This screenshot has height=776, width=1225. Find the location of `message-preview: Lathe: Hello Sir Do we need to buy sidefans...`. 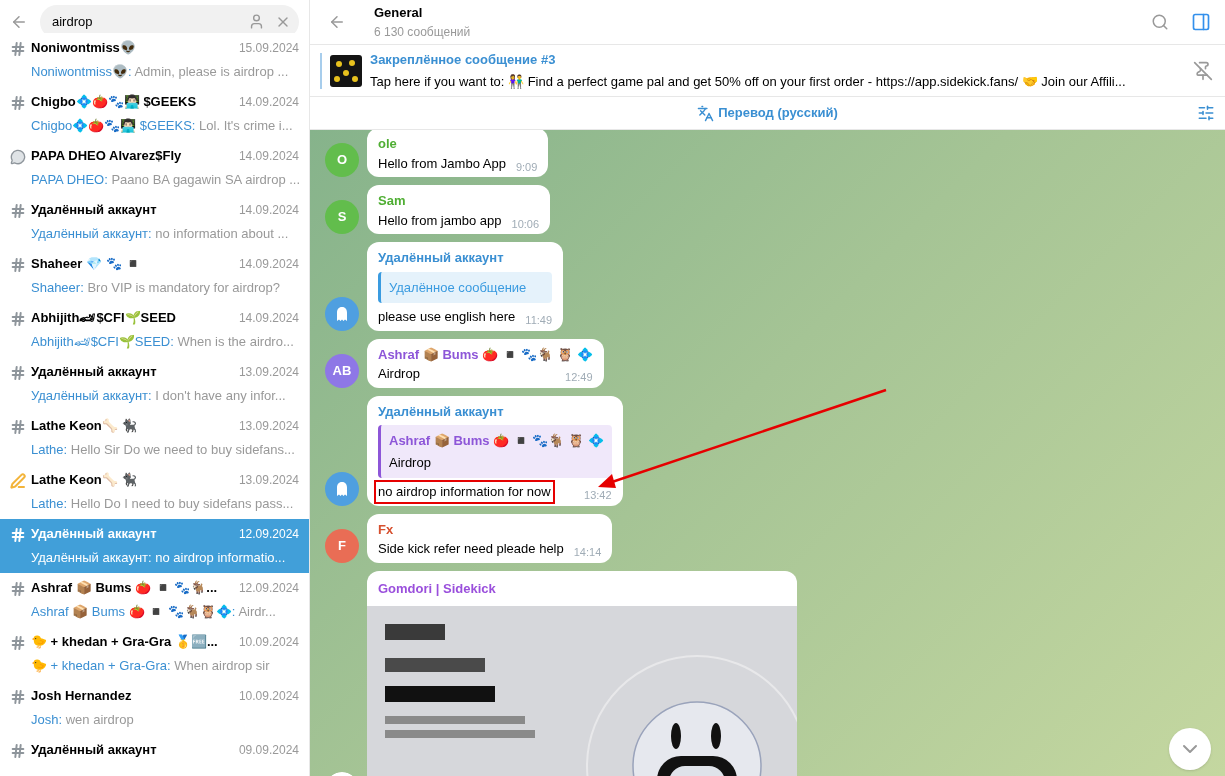

message-preview: Lathe: Hello Sir Do we need to buy sidefans... is located at coordinates (163, 449).